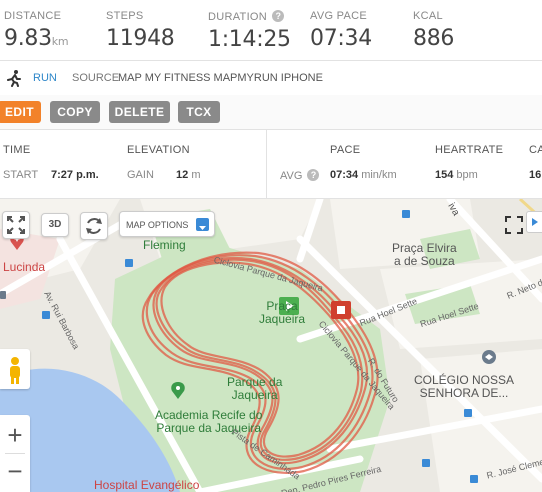  I want to click on end-marker, so click(341, 310).